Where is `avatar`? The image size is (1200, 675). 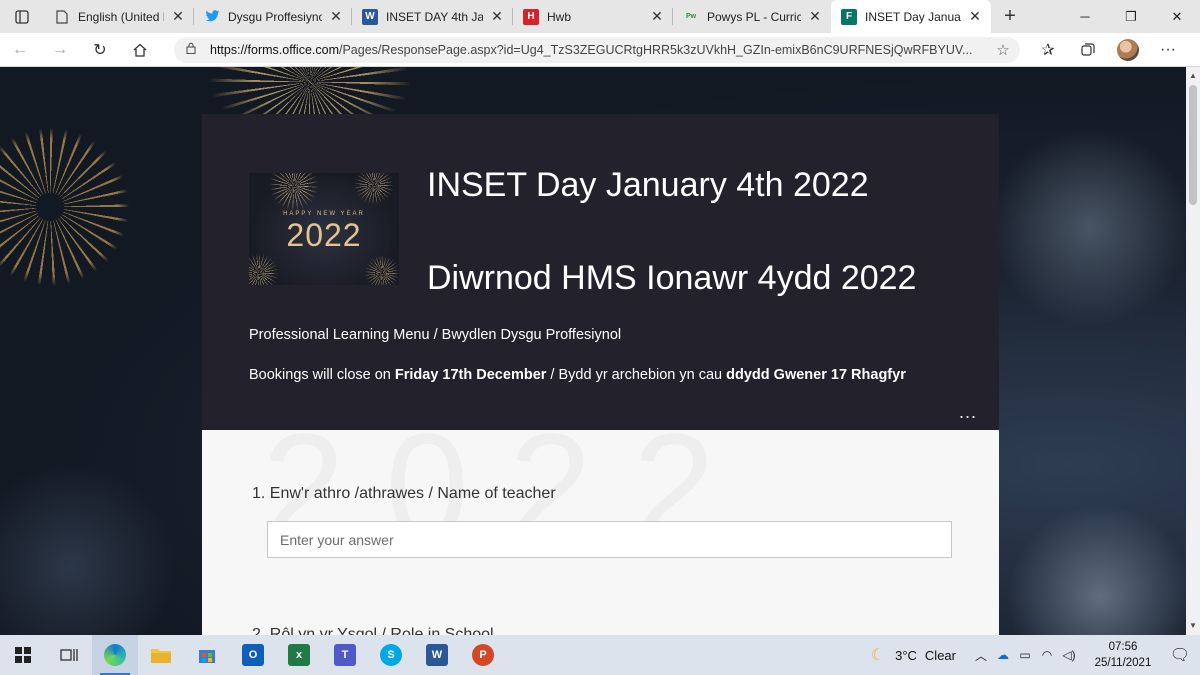 avatar is located at coordinates (1128, 49).